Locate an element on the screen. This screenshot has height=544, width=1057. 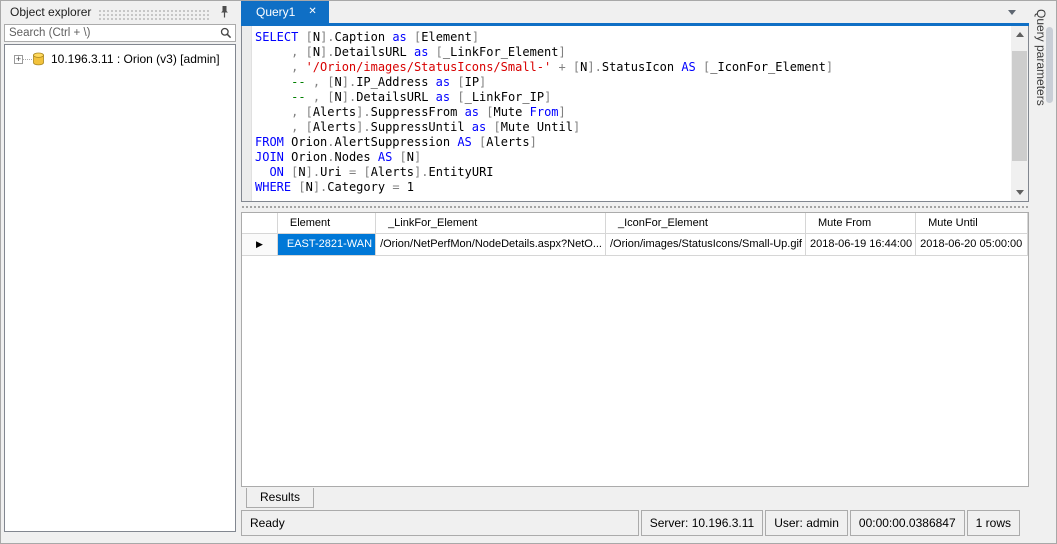
database-icon is located at coordinates (38, 59).